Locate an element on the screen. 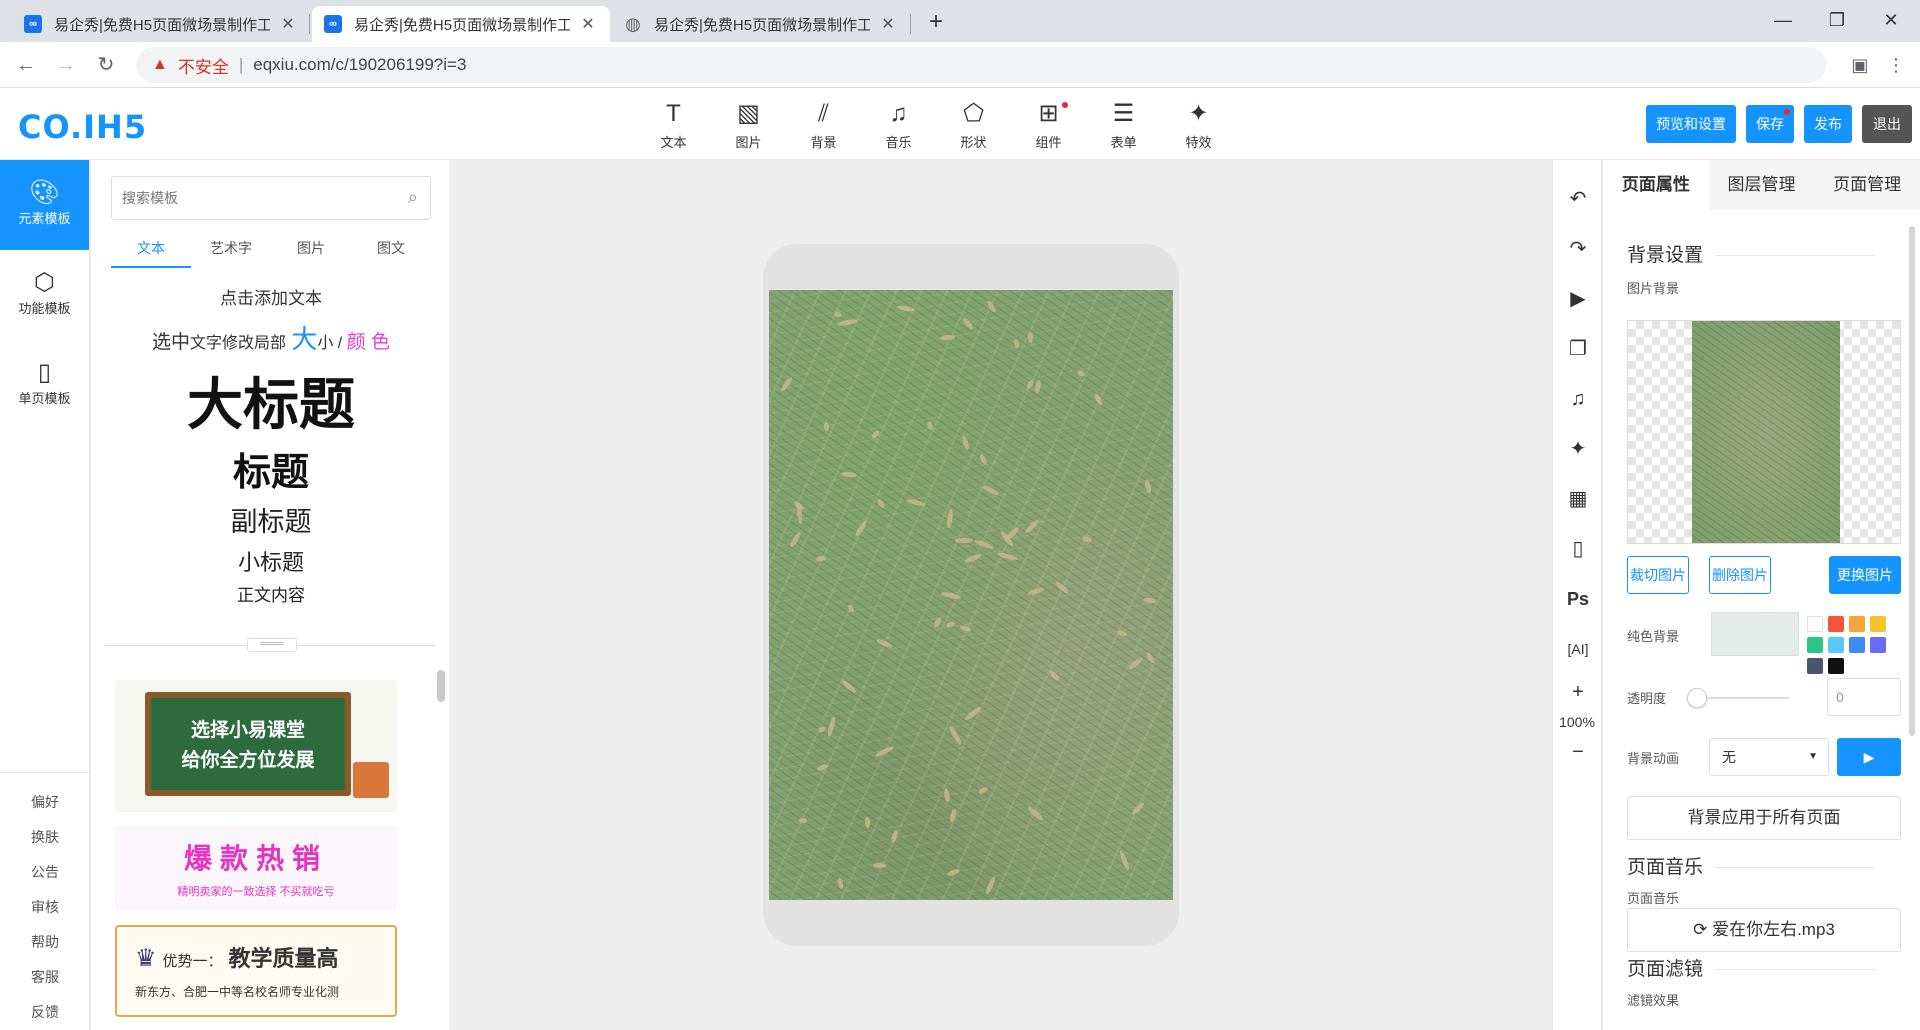  tab-title: 易企秀|免费H5页面微场景制作工 is located at coordinates (162, 25).